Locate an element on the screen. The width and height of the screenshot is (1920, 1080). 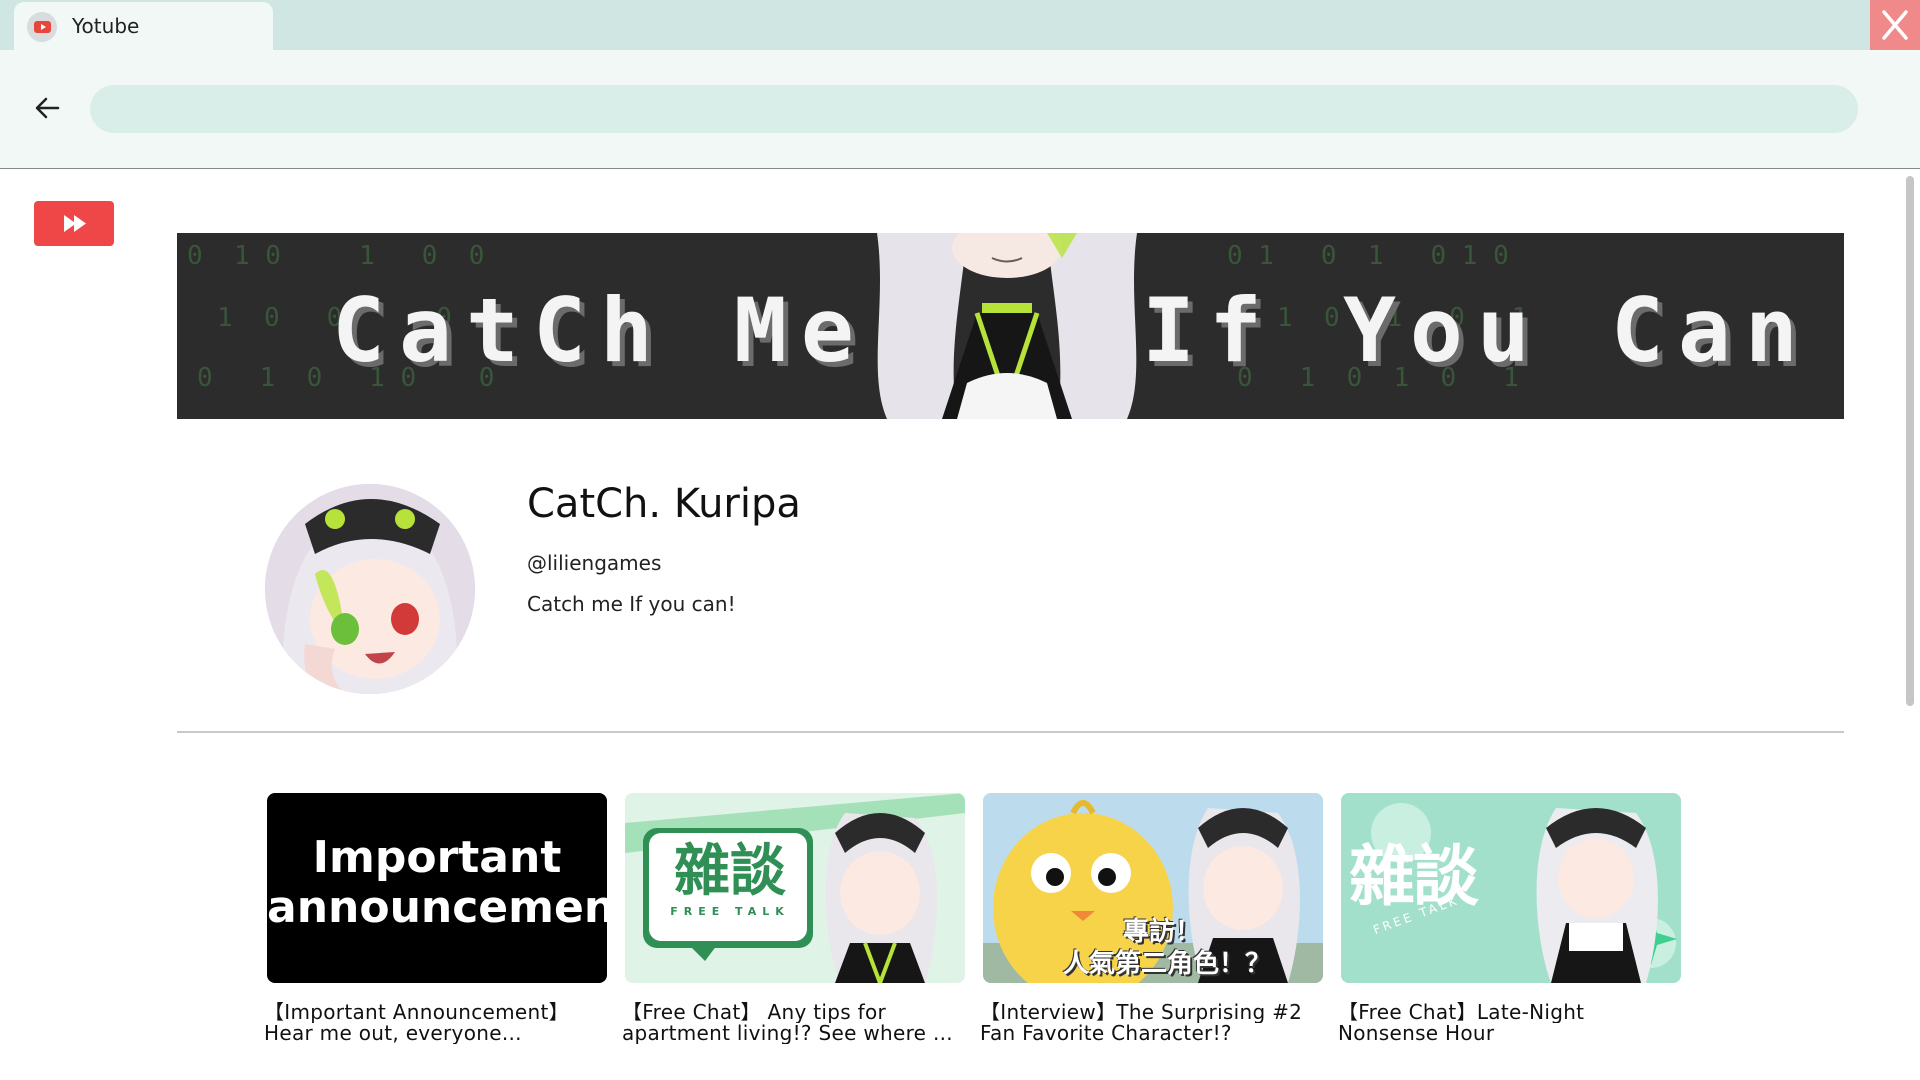
navigation-bar is located at coordinates (960, 109).